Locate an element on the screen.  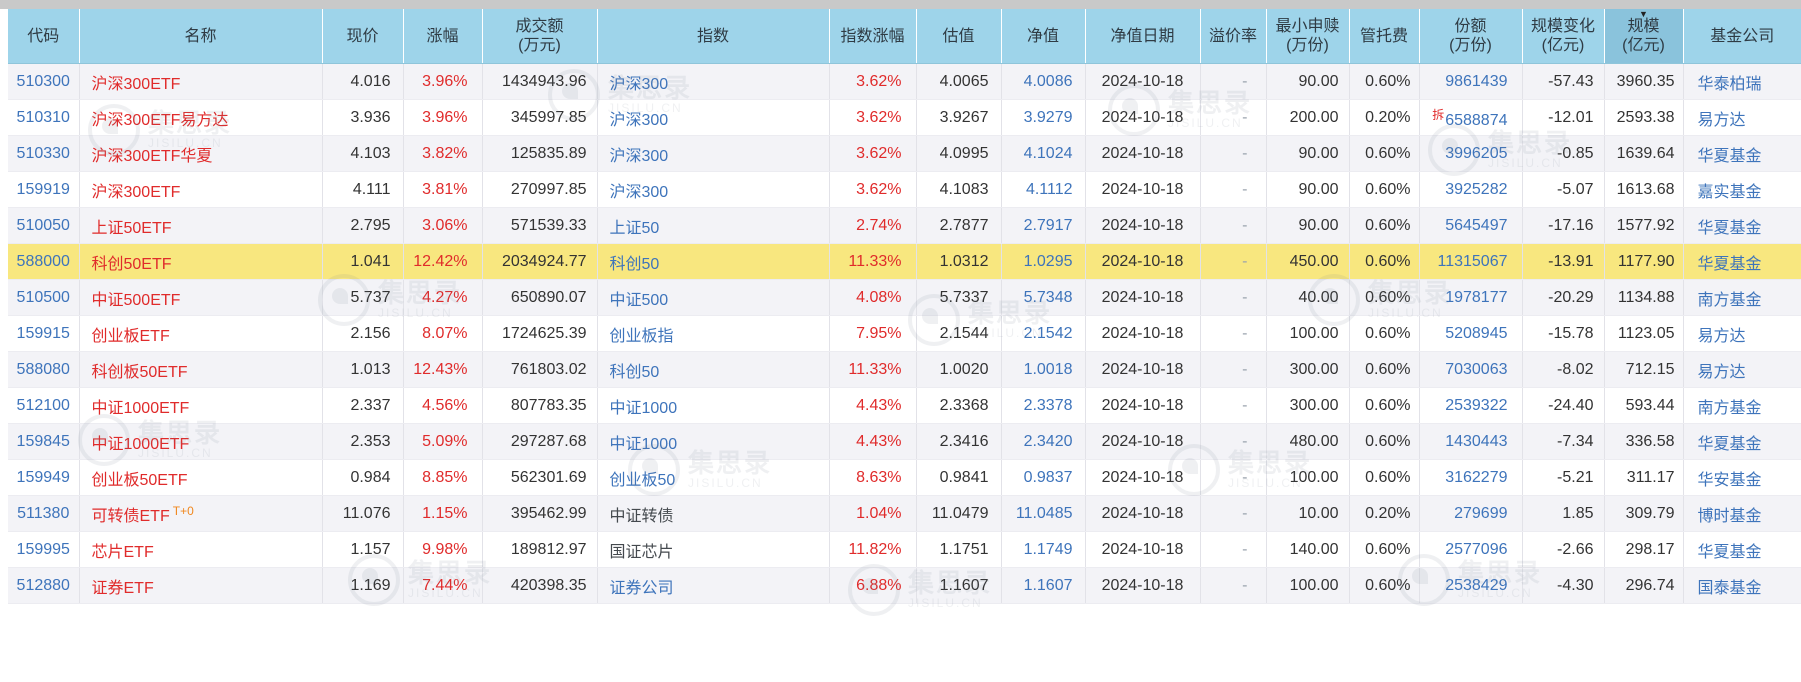
shares-link: 9861439 is located at coordinates (1476, 81).